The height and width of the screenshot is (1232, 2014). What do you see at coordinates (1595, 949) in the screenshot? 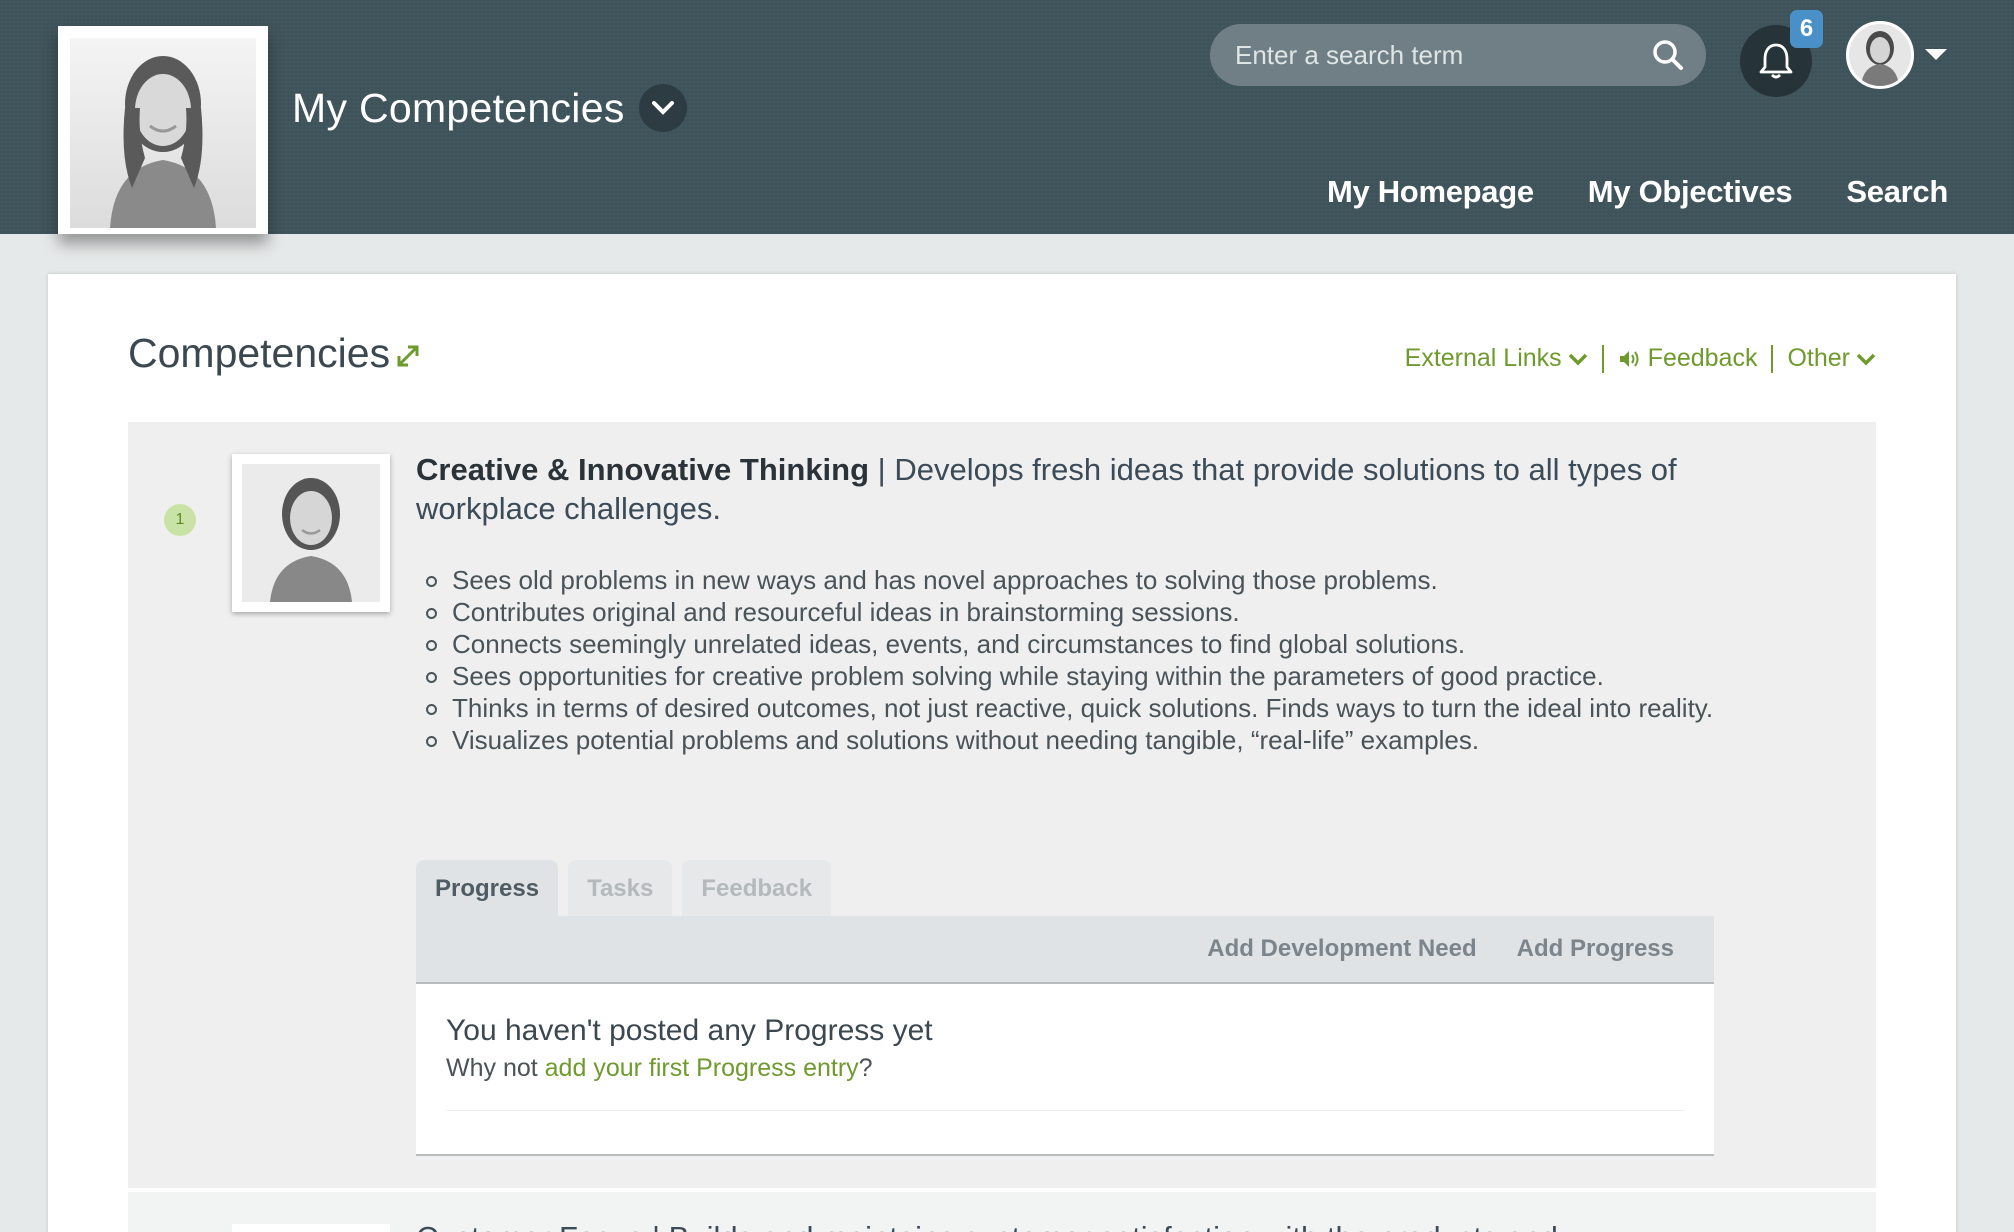
I see `add-progress-button: Add Progress` at bounding box center [1595, 949].